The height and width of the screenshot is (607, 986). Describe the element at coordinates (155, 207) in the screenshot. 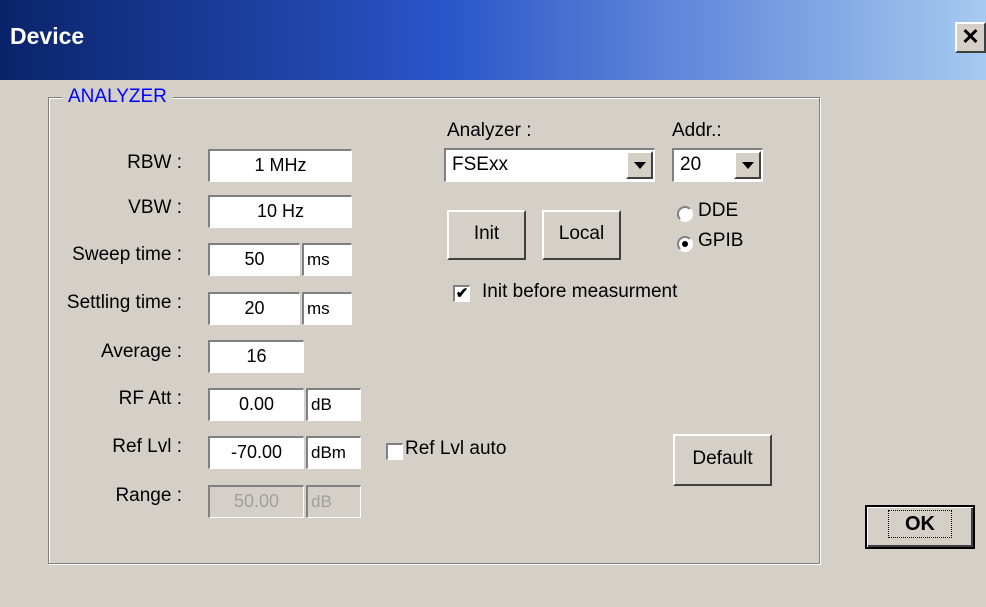

I see `vbw-label: VBW :` at that location.